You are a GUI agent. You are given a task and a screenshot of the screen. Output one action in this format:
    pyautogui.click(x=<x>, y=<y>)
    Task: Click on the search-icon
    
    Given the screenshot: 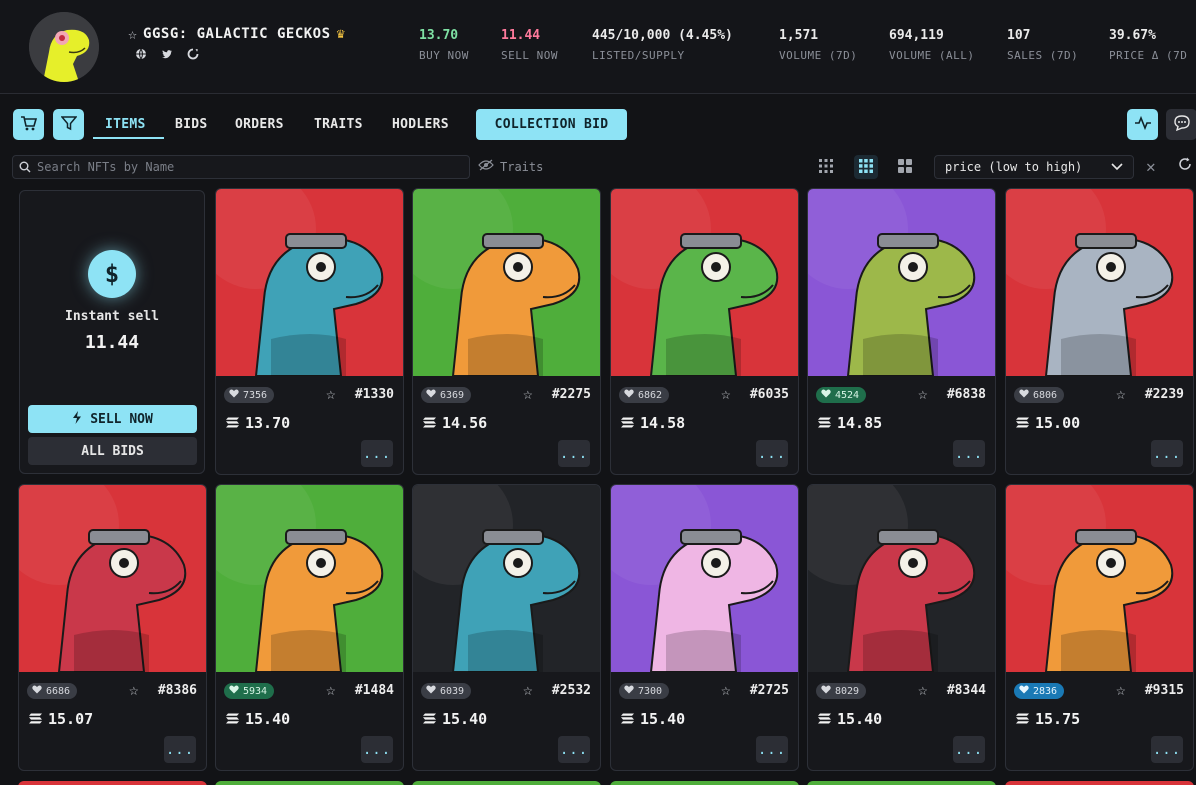 What is the action you would take?
    pyautogui.click(x=25, y=167)
    